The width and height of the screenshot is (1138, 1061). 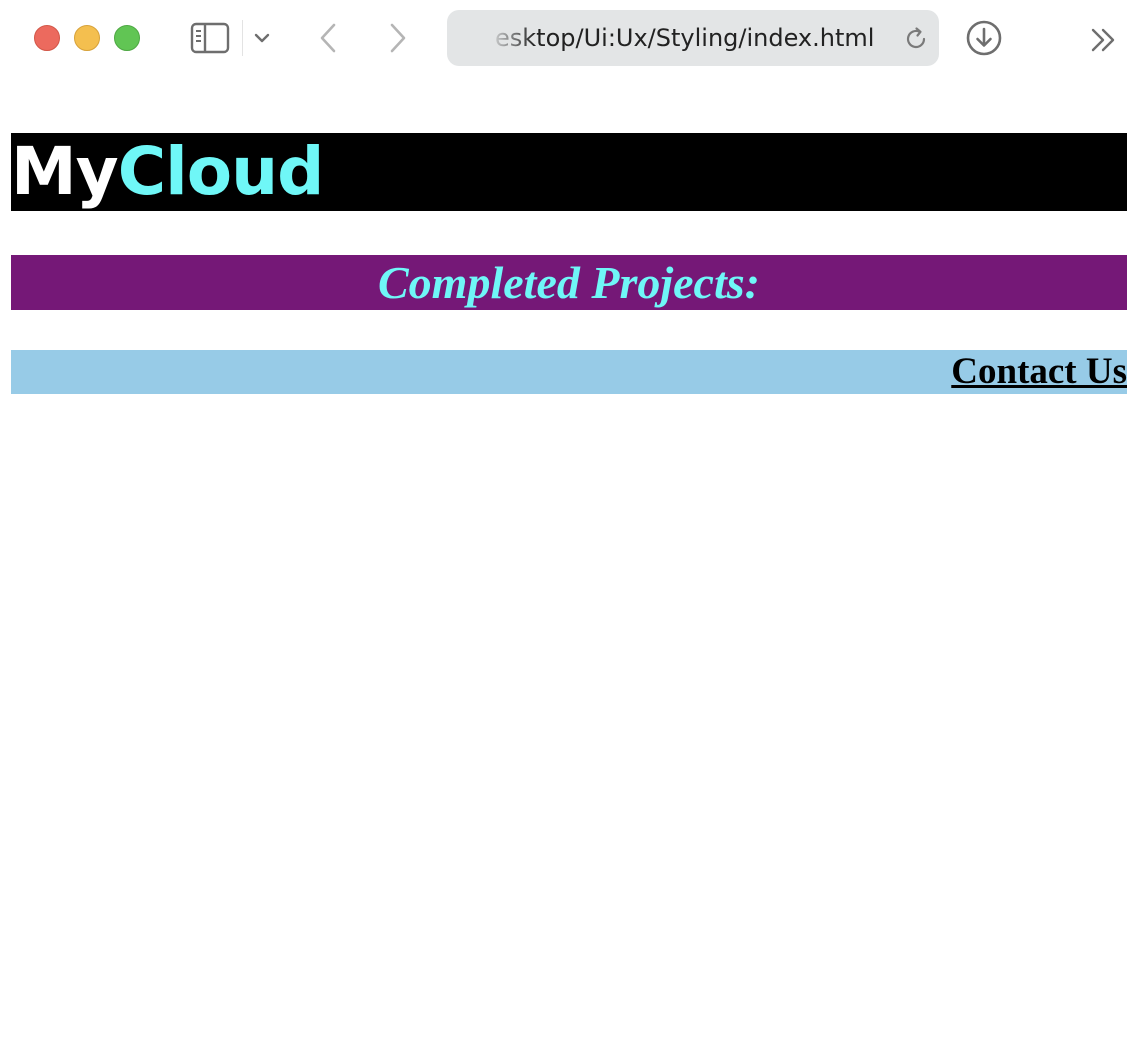 I want to click on back-button, so click(x=328, y=38).